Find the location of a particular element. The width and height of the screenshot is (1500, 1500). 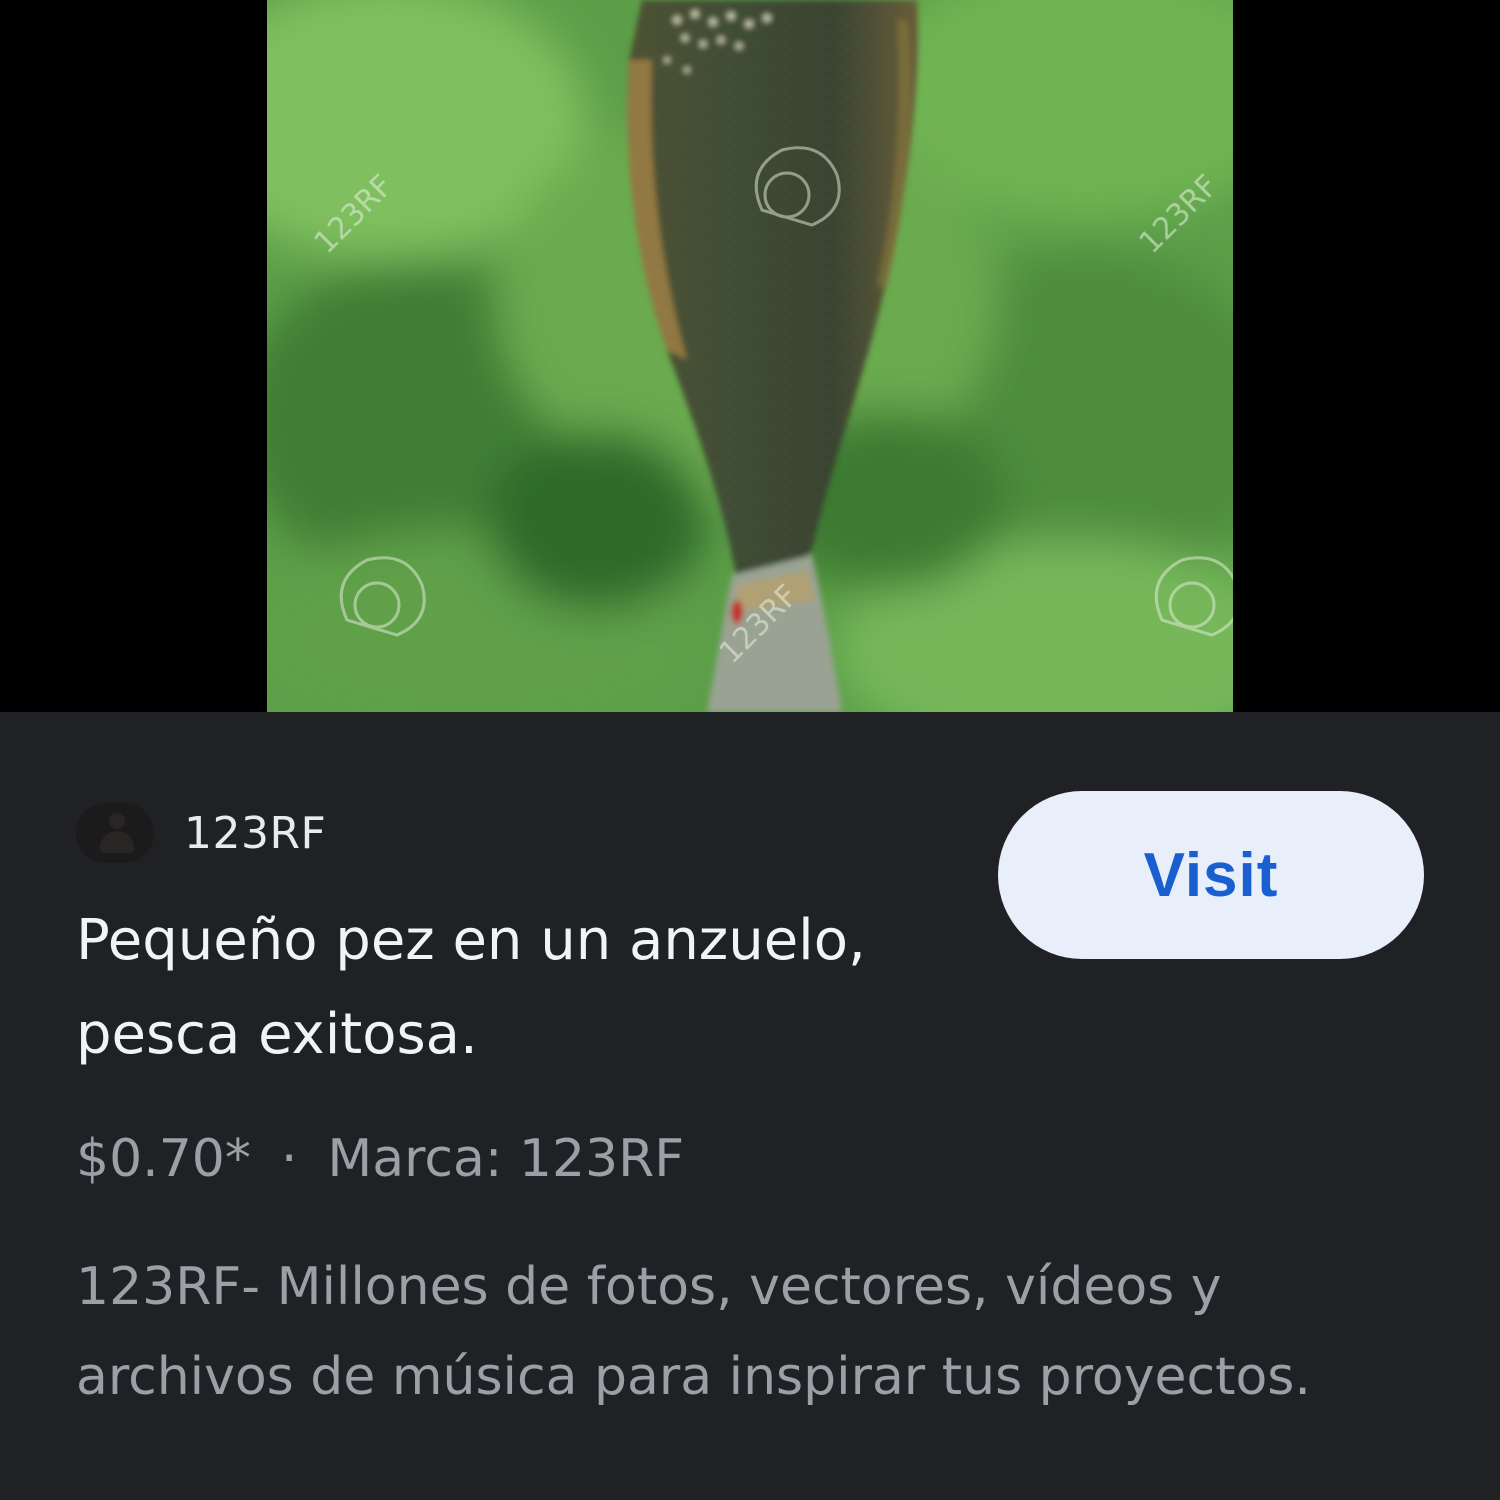

visit-button-label: Visit is located at coordinates (1211, 875).